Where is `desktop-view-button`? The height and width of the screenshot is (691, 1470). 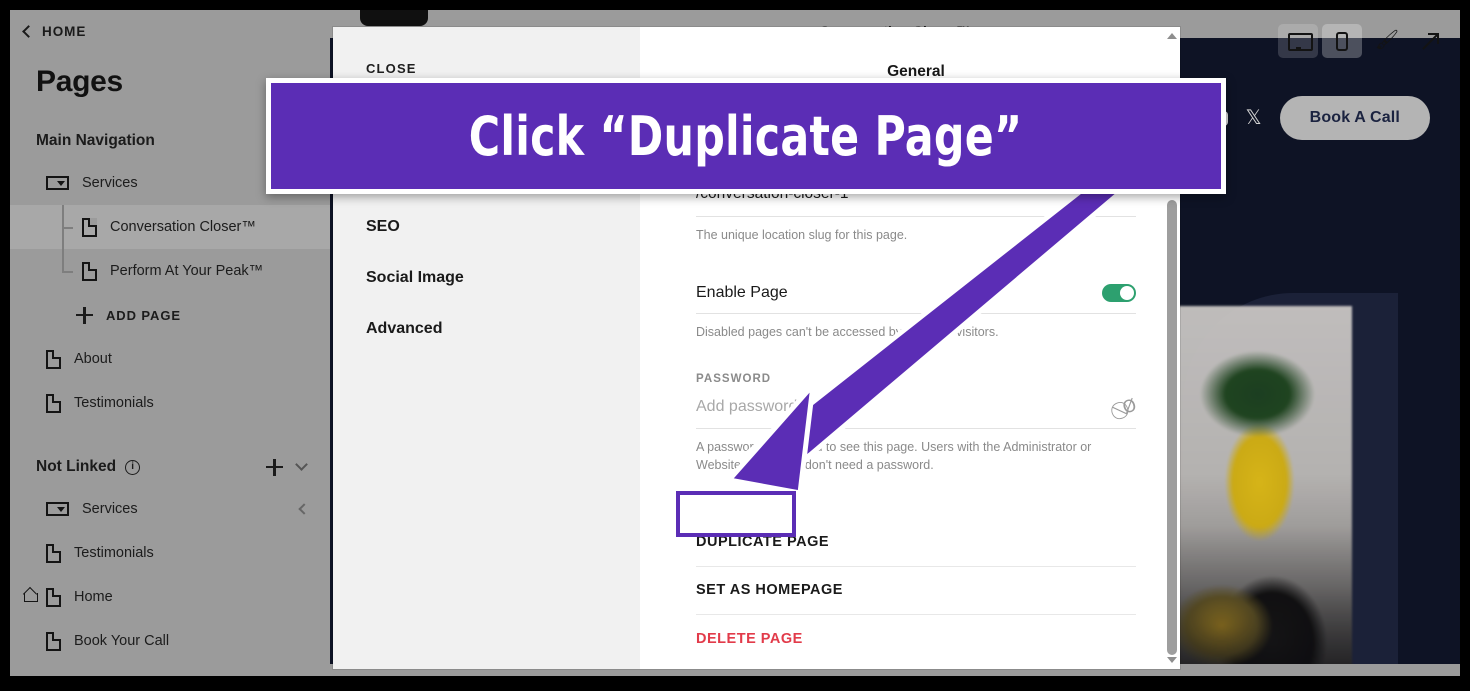
desktop-view-button is located at coordinates (1298, 41).